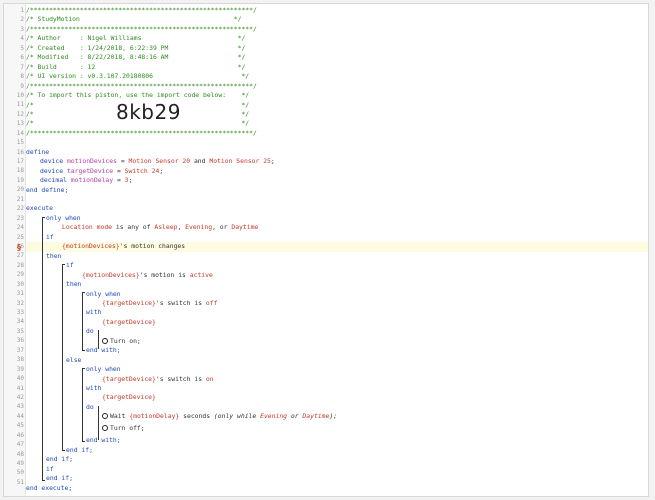 The width and height of the screenshot is (655, 500). What do you see at coordinates (20, 426) in the screenshot?
I see `line-number: 45` at bounding box center [20, 426].